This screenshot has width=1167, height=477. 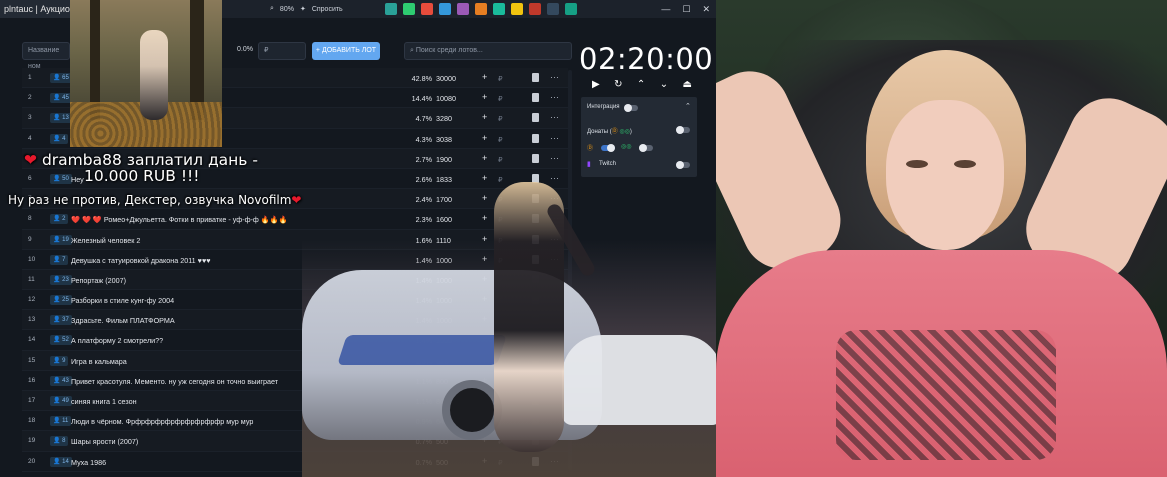 What do you see at coordinates (236, 401) in the screenshot?
I see `lot-name: синяя книга 1 сезон` at bounding box center [236, 401].